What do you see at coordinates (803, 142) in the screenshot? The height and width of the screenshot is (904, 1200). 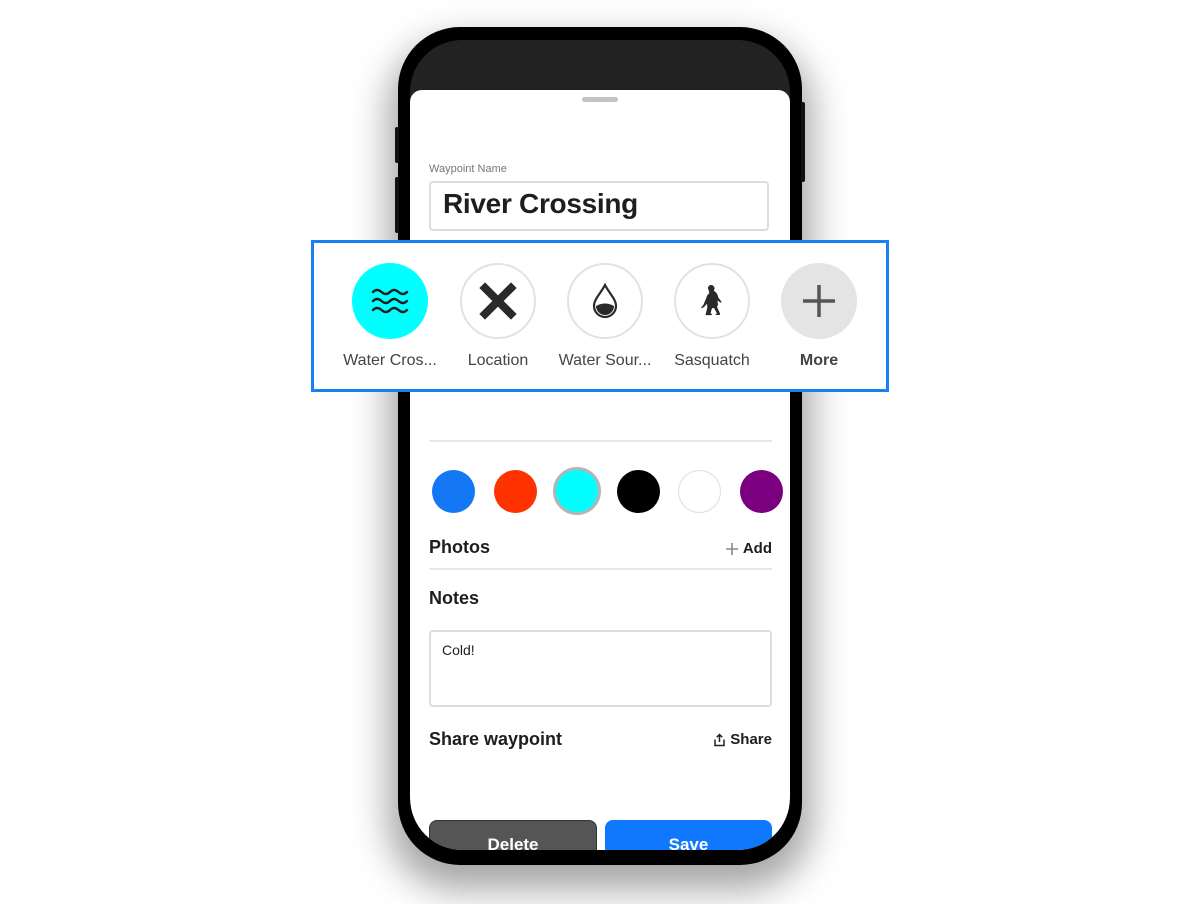 I see `power-button` at bounding box center [803, 142].